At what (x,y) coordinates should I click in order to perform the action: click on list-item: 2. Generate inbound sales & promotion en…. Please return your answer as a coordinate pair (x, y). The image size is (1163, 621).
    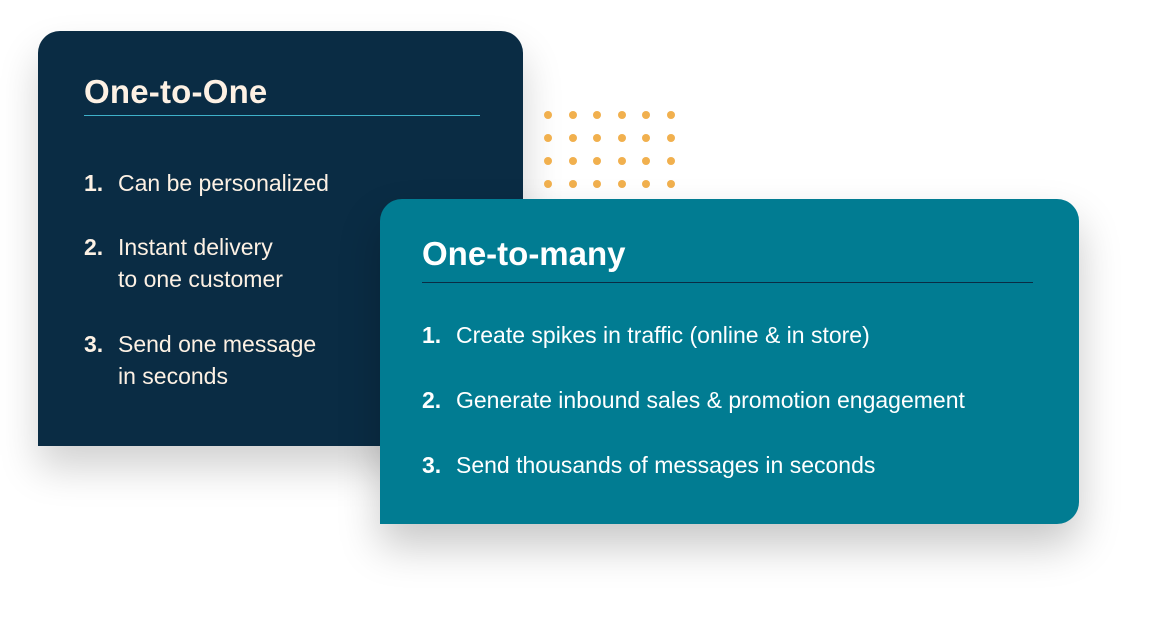
    Looking at the image, I should click on (693, 400).